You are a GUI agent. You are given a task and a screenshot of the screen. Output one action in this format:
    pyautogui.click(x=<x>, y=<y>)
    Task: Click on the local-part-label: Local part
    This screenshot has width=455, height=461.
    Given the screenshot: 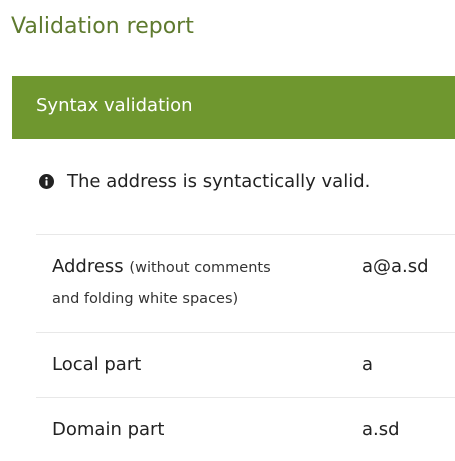 What is the action you would take?
    pyautogui.click(x=97, y=364)
    